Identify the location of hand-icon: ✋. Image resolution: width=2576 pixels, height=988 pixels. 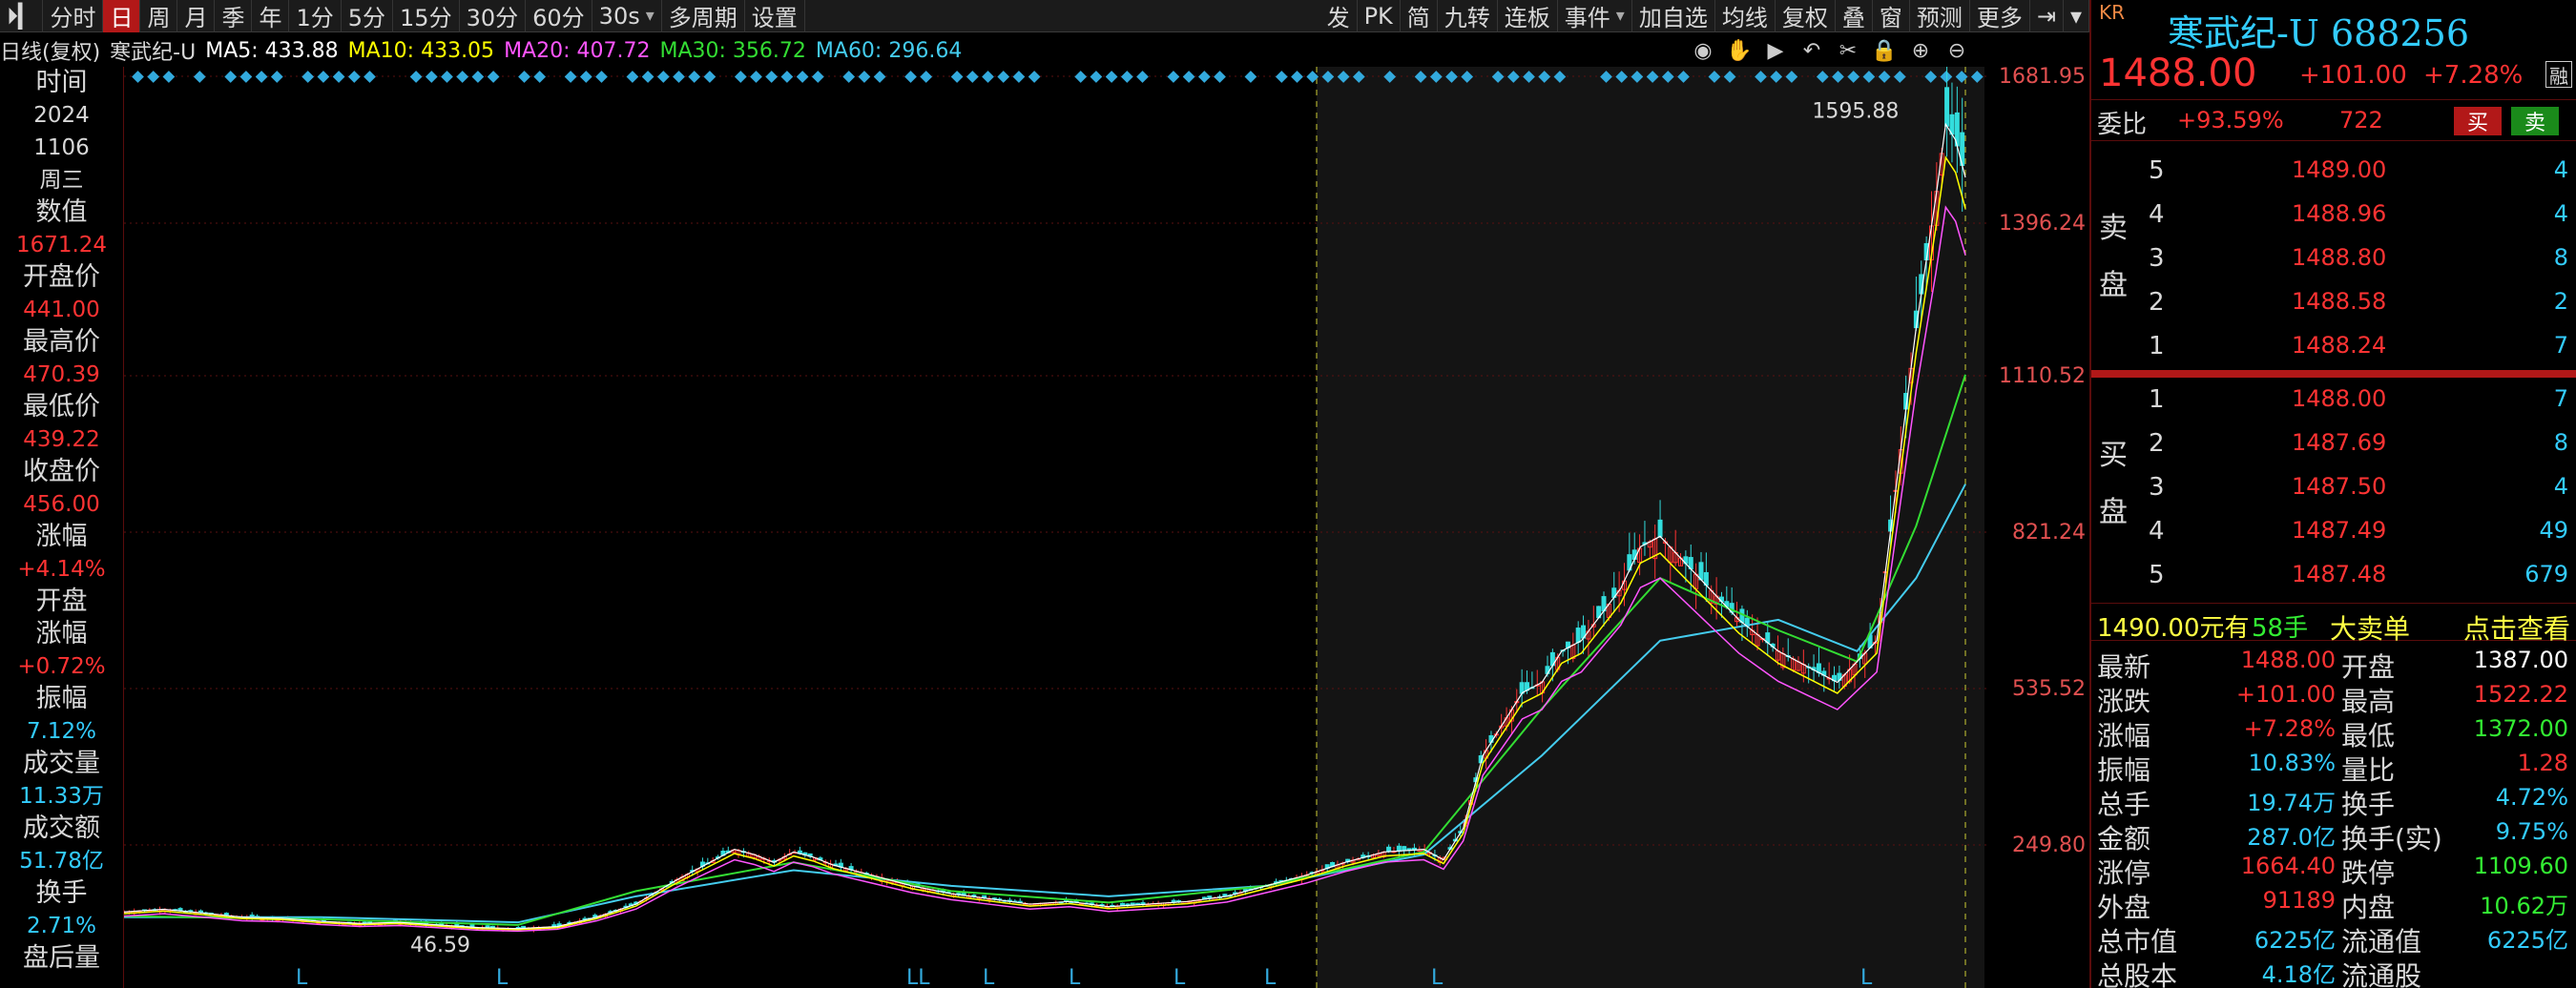
(1739, 50).